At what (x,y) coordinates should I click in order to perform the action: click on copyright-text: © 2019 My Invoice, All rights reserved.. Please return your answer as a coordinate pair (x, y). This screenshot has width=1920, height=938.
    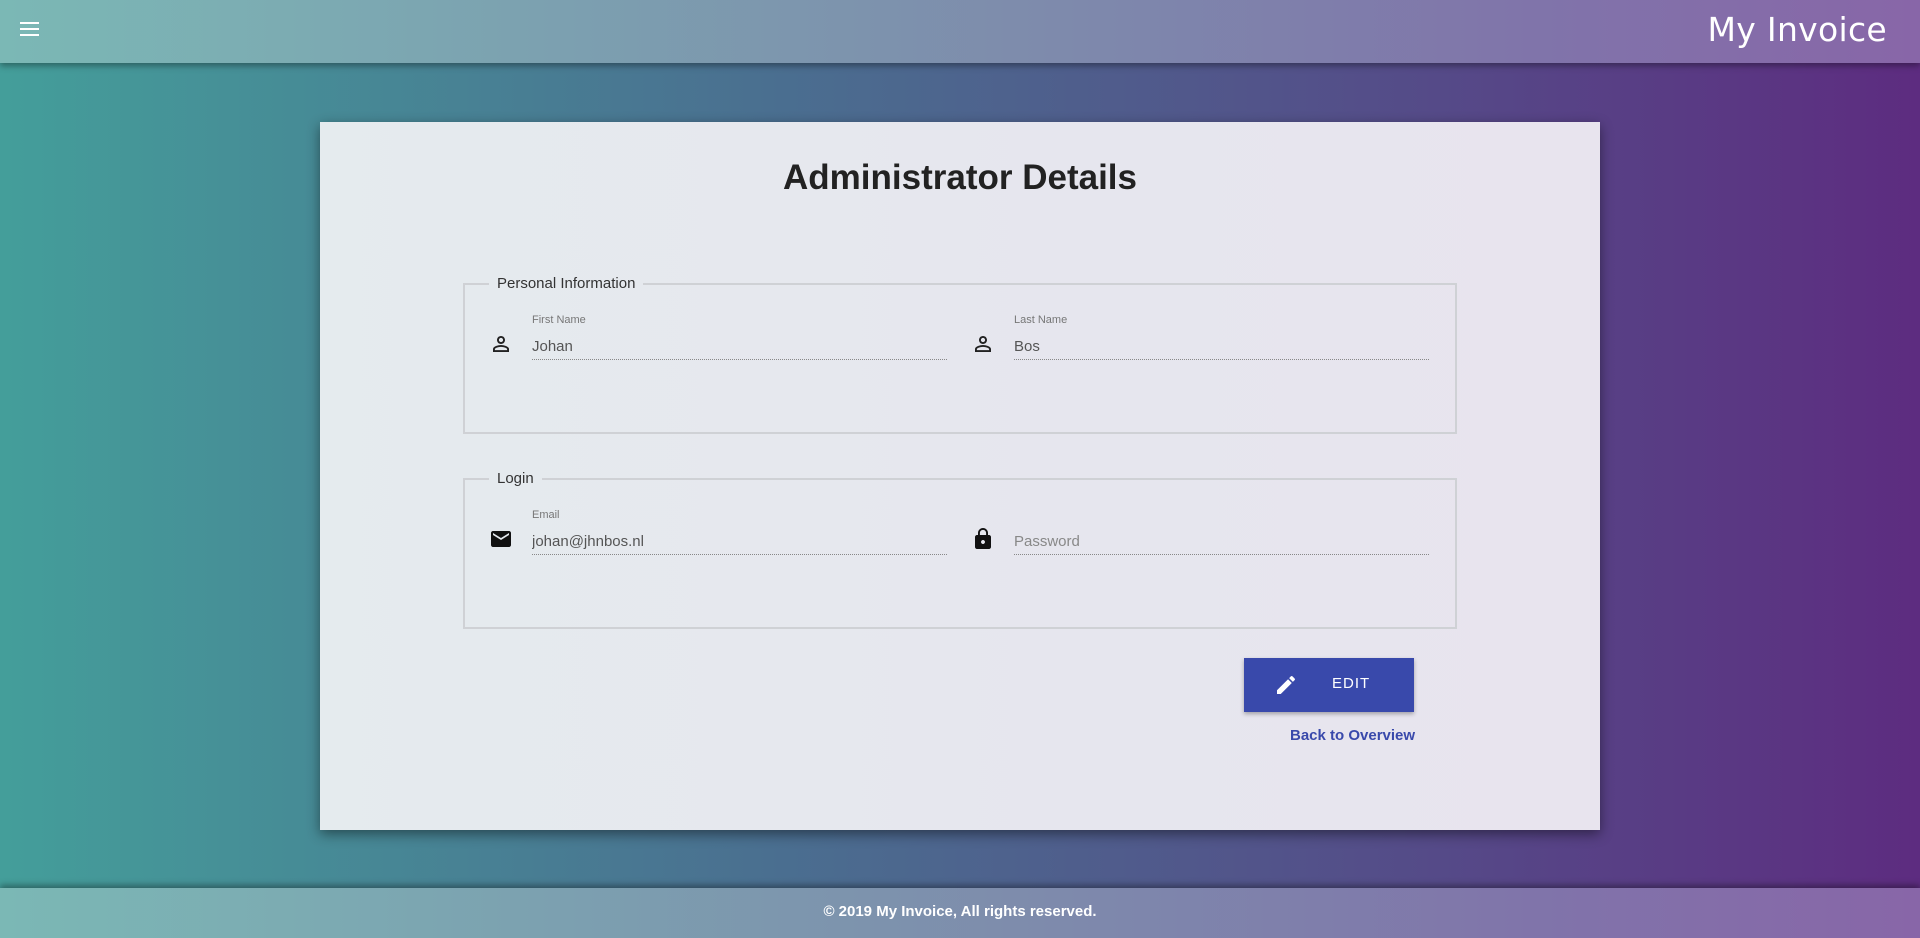
    Looking at the image, I should click on (960, 911).